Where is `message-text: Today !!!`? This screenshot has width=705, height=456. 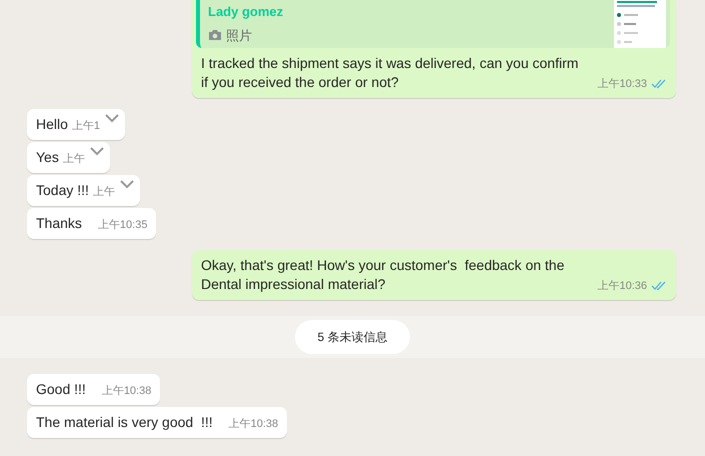 message-text: Today !!! is located at coordinates (62, 190).